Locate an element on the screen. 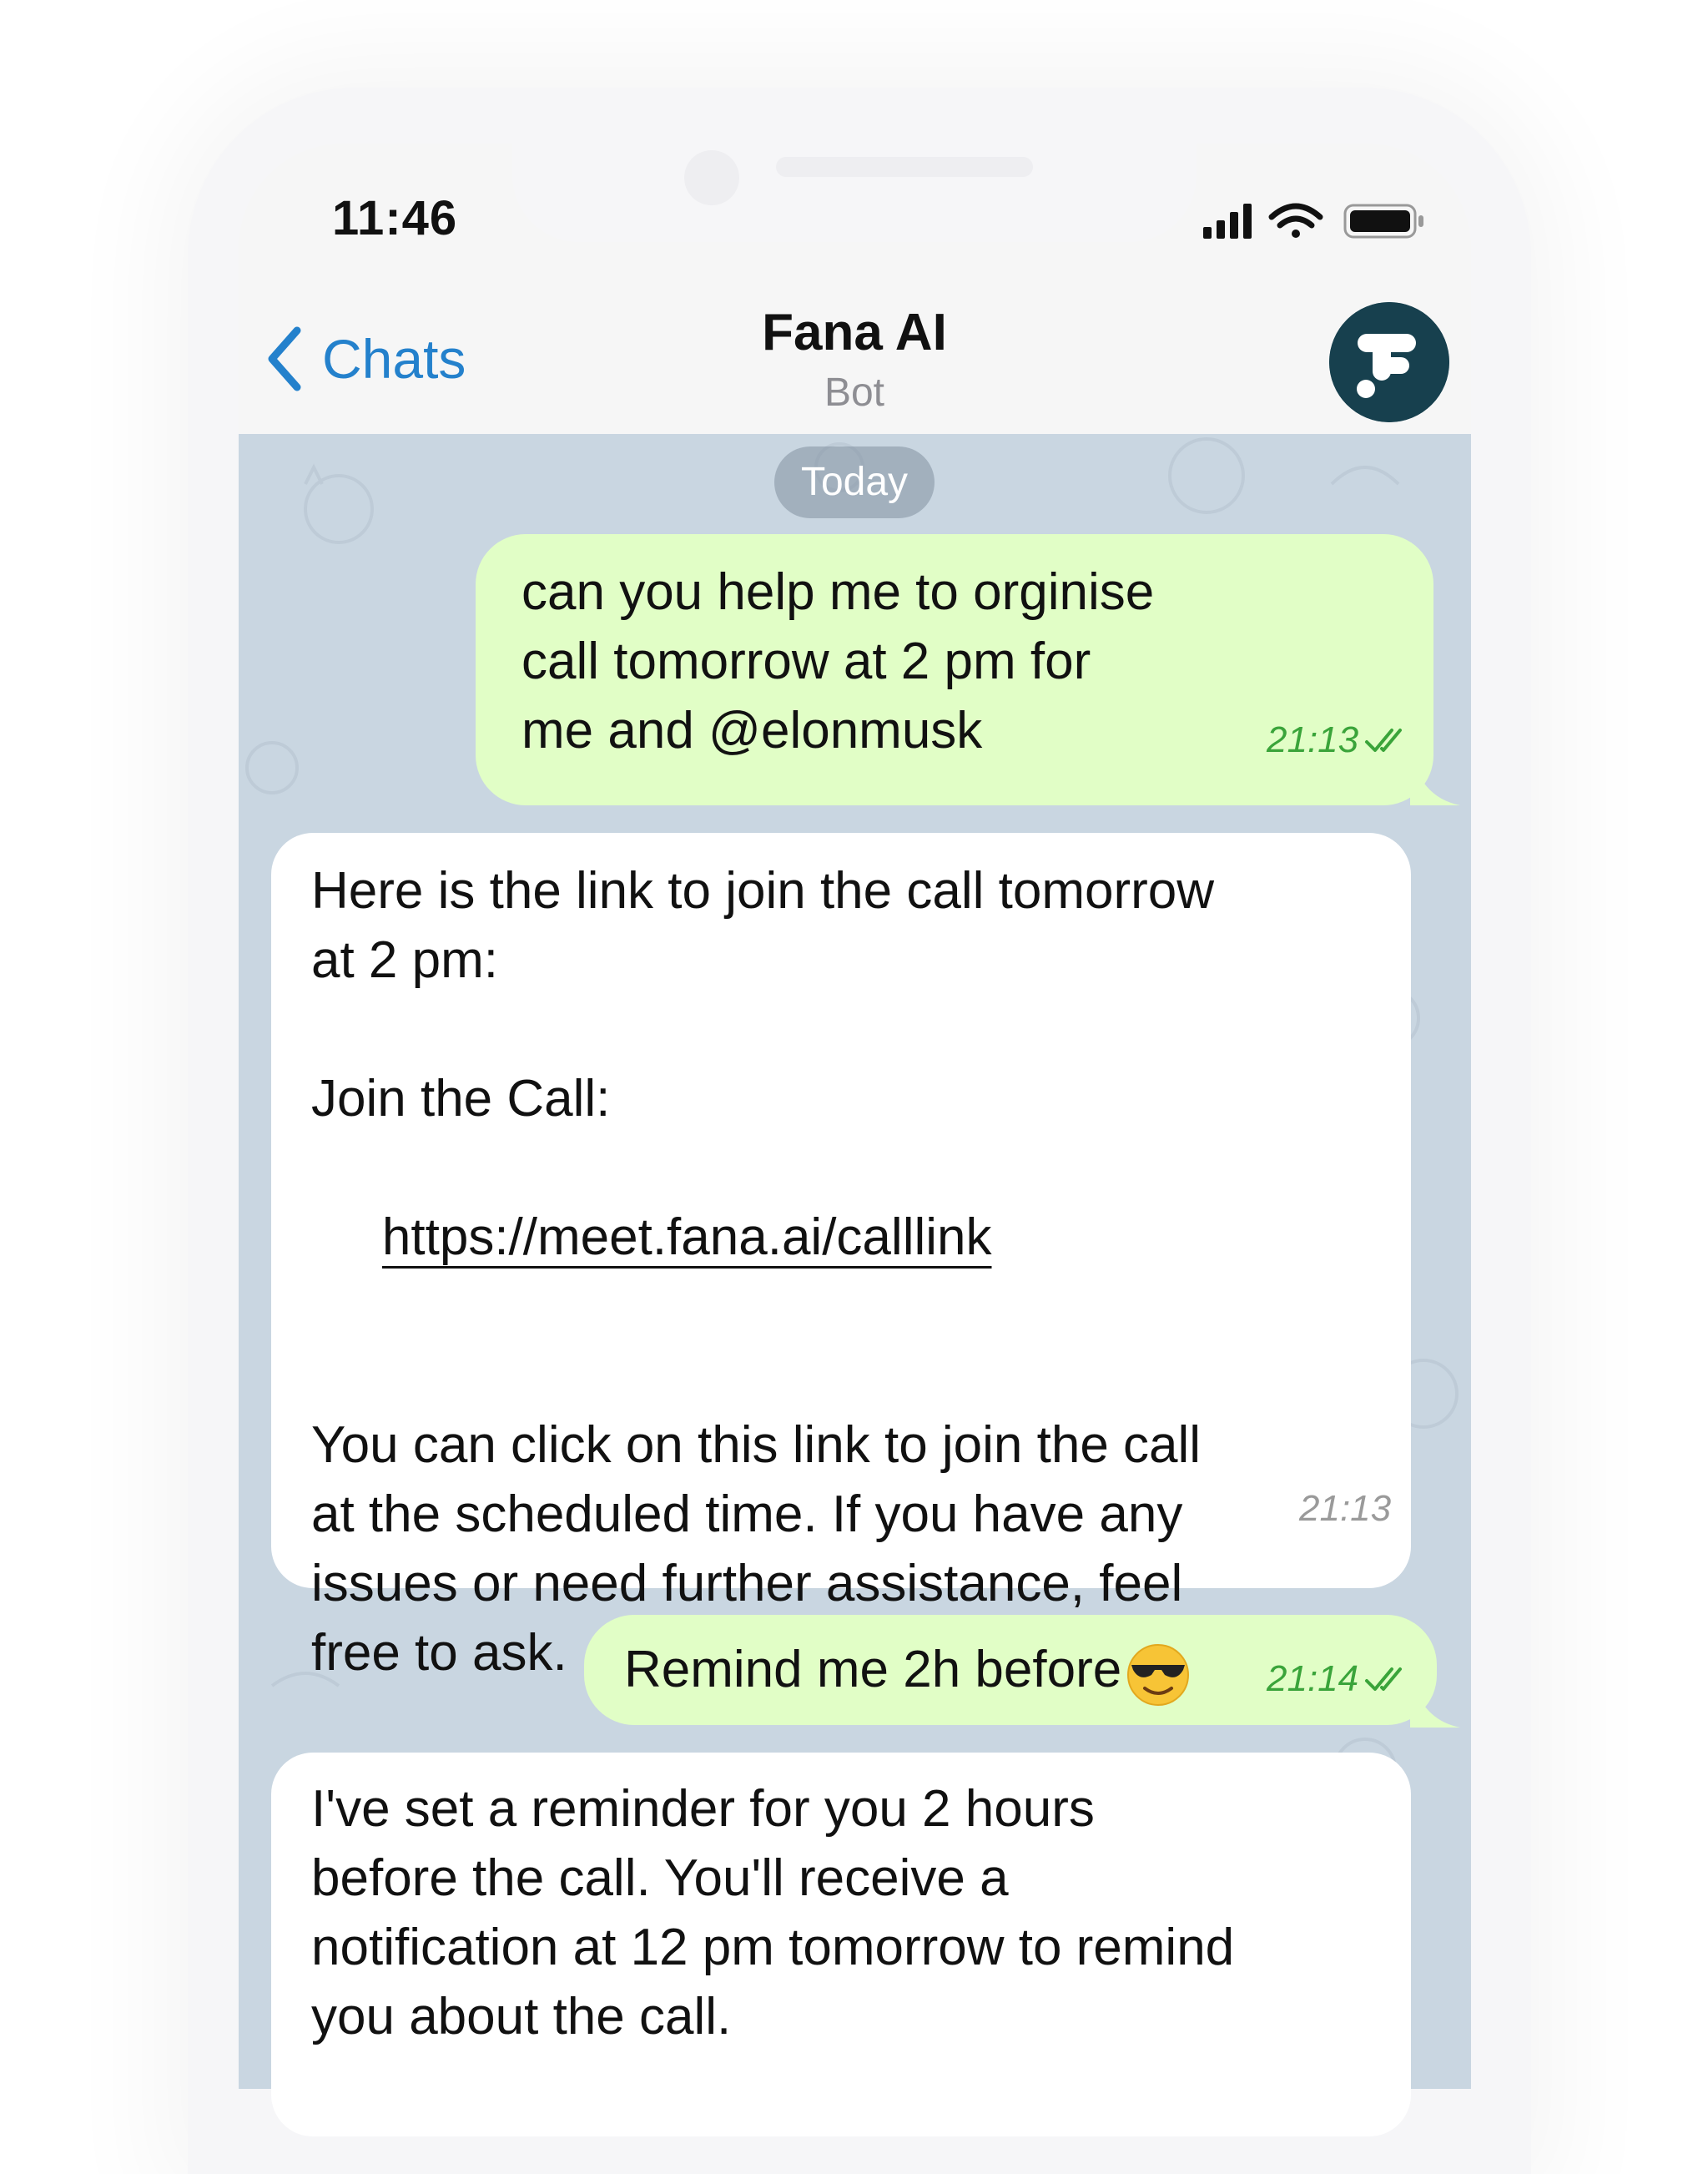 Image resolution: width=1708 pixels, height=2174 pixels. status-icons is located at coordinates (1313, 221).